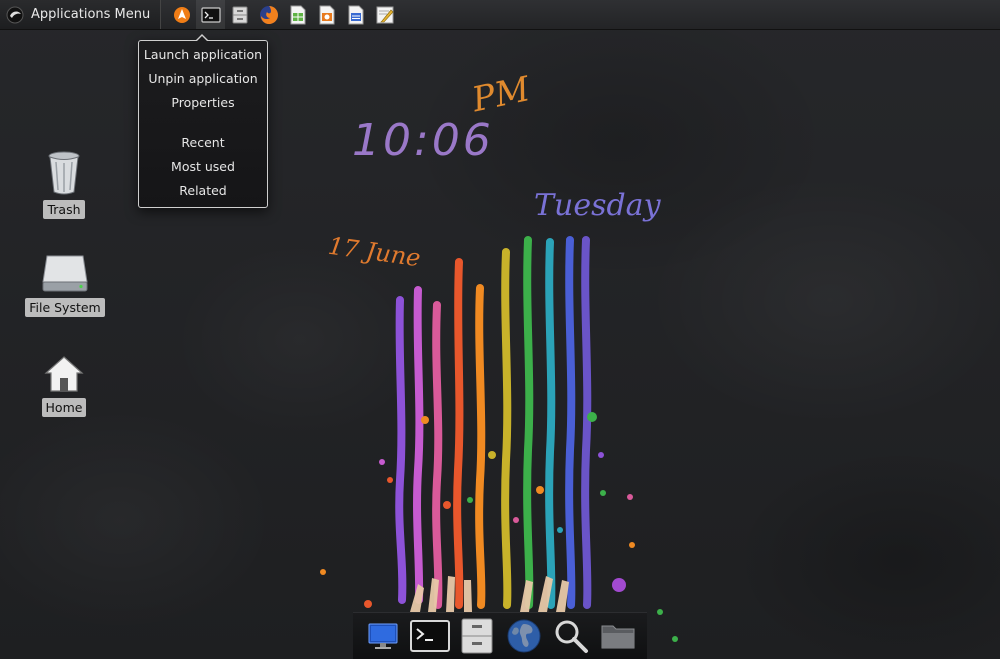 The width and height of the screenshot is (1000, 659). I want to click on dock-item-web-browser, so click(524, 636).